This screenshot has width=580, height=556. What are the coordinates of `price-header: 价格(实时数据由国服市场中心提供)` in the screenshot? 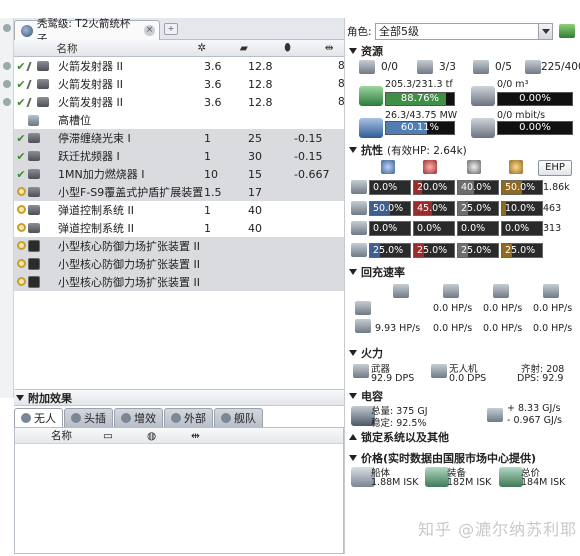 It's located at (462, 458).